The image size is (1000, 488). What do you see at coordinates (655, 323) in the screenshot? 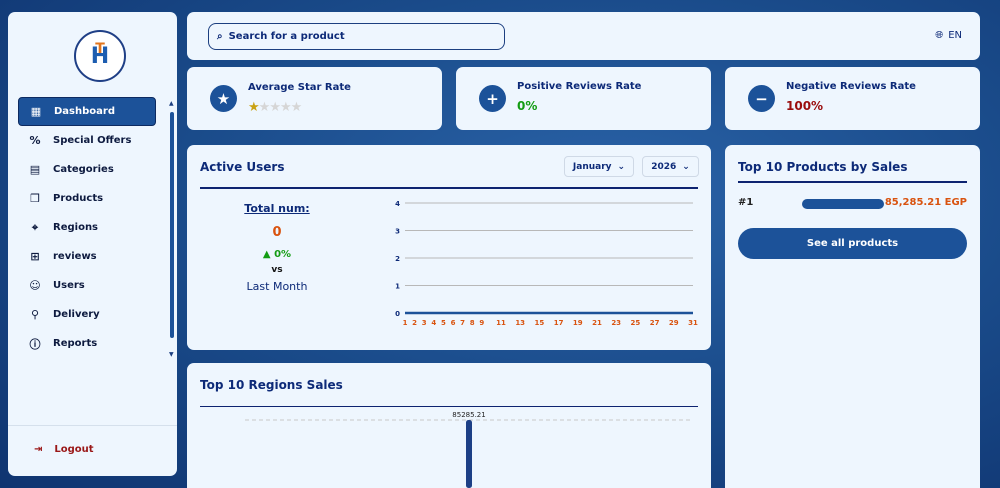
I see `x-tick-label: 27` at bounding box center [655, 323].